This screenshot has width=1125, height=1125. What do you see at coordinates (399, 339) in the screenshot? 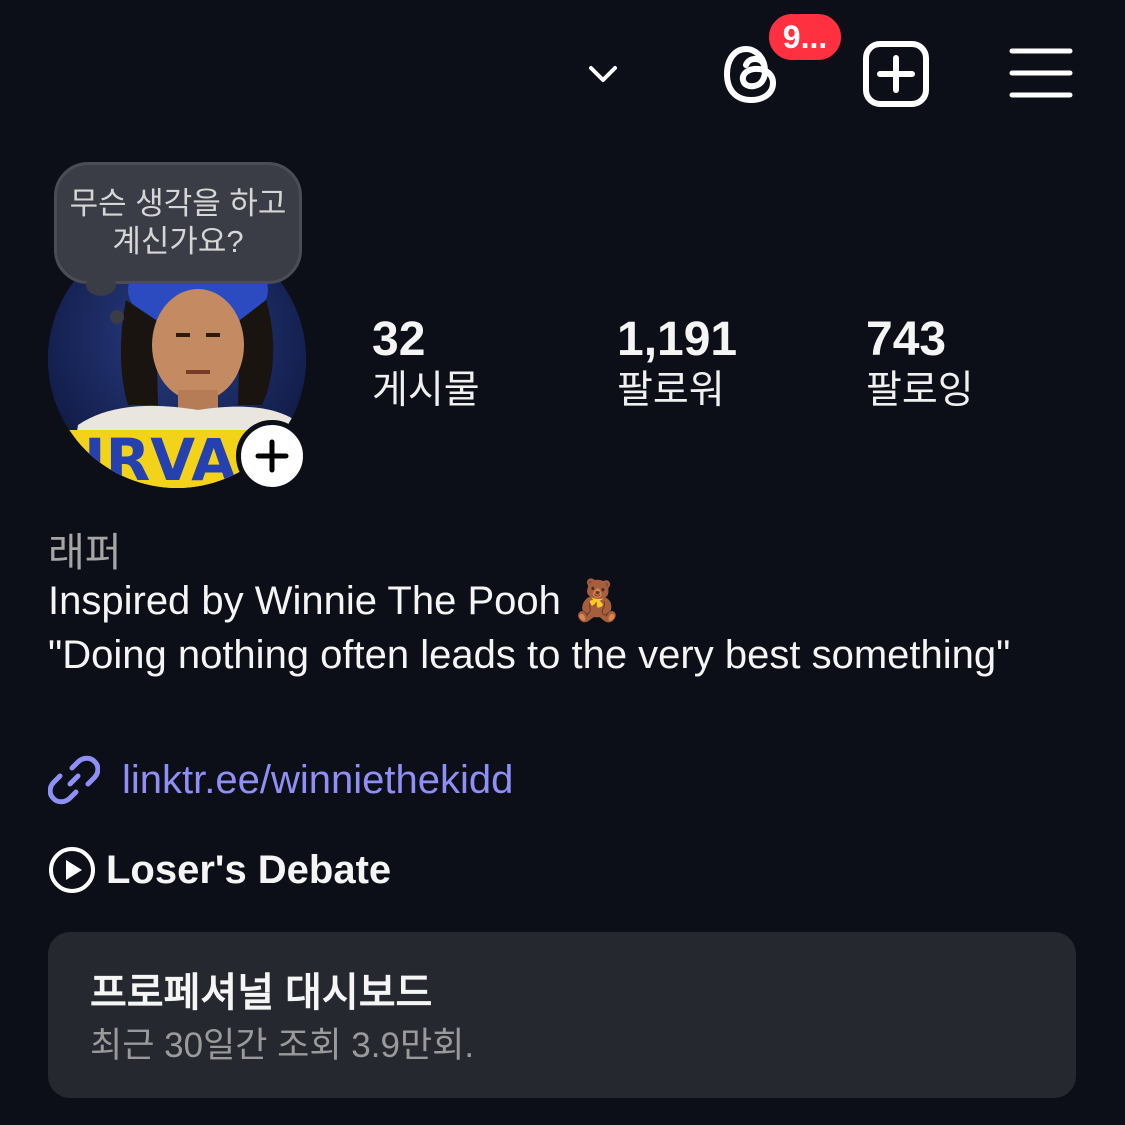
I see `posts-count: 32` at bounding box center [399, 339].